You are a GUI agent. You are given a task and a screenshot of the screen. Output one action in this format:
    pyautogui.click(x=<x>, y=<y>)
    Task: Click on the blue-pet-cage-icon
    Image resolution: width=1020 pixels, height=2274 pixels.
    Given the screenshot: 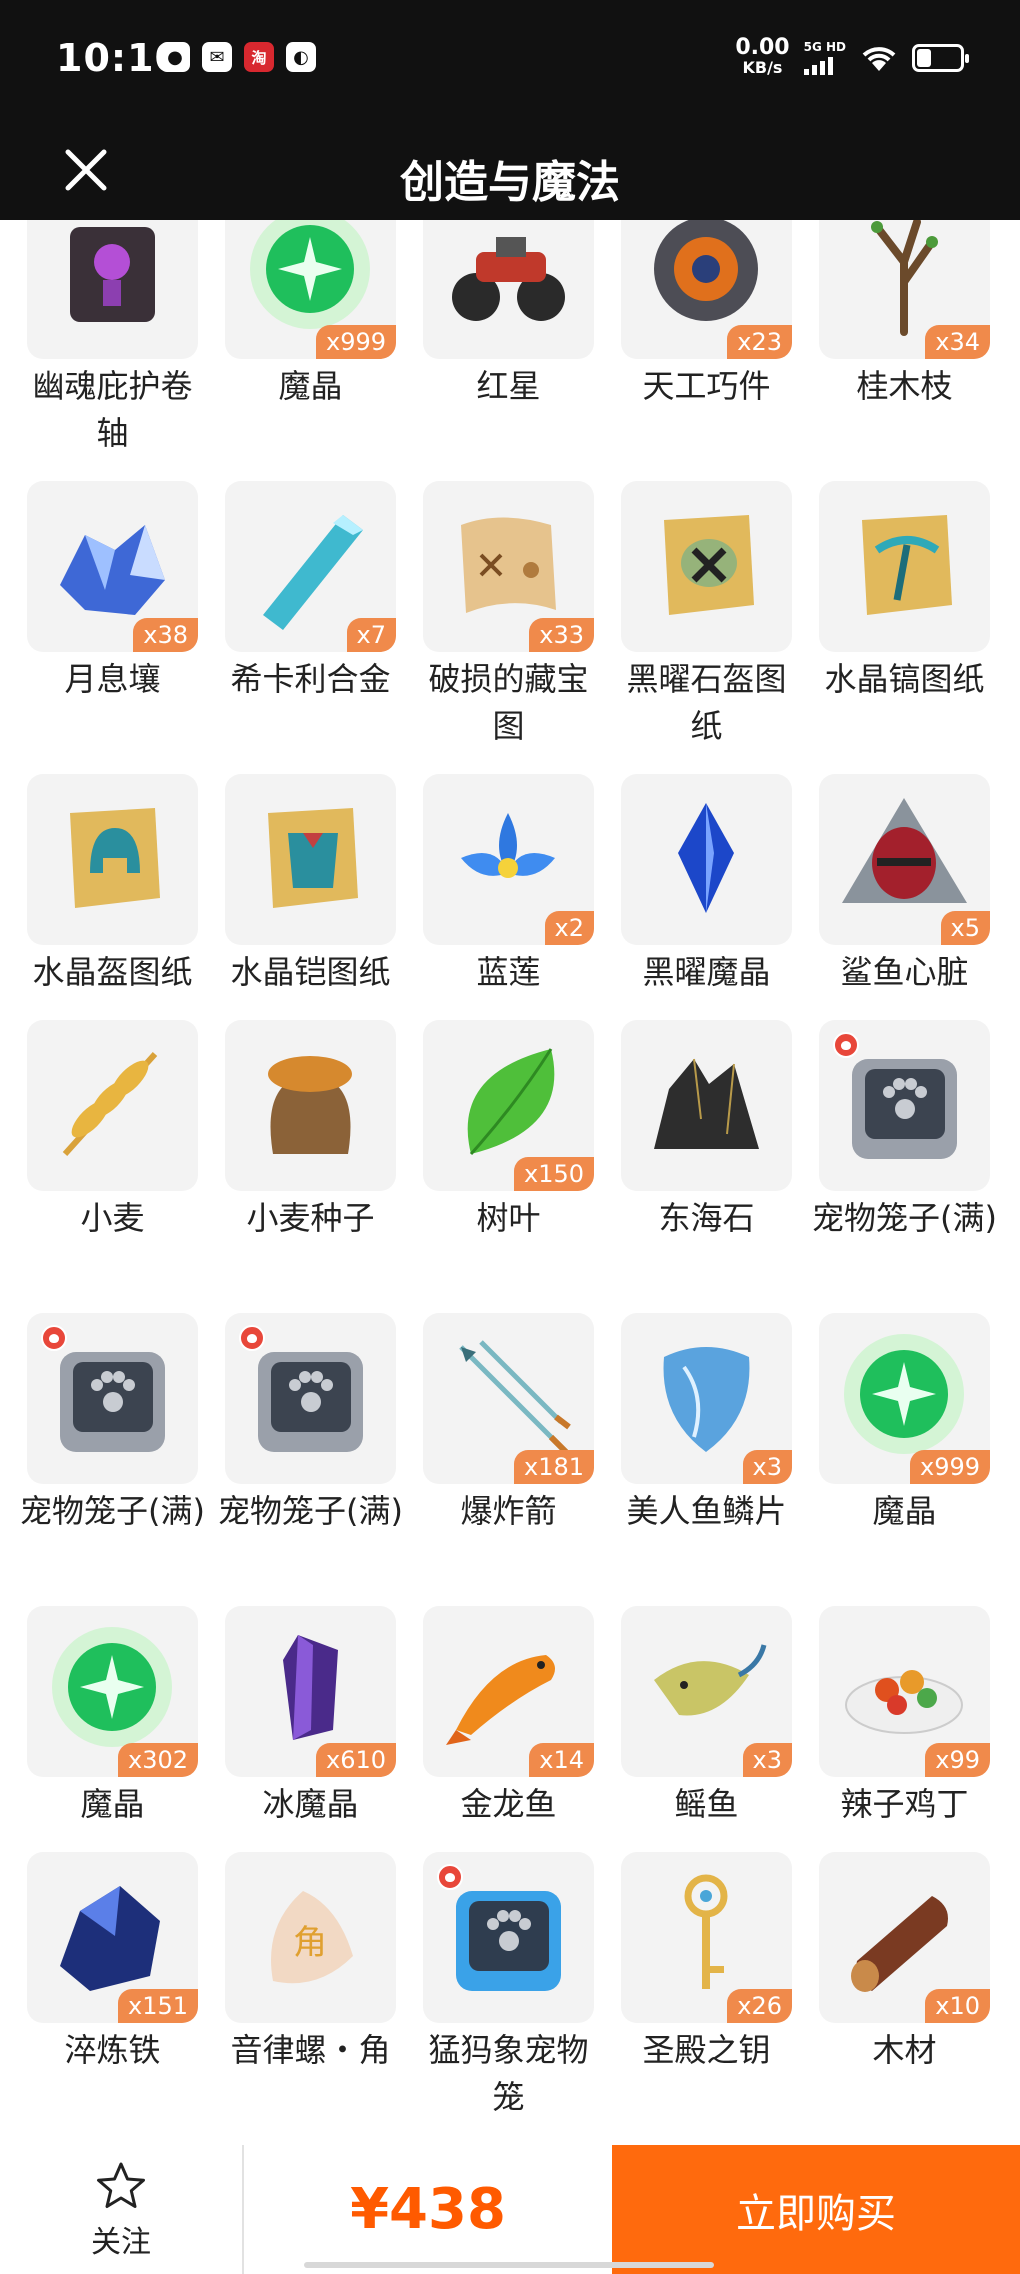 What is the action you would take?
    pyautogui.click(x=508, y=1941)
    